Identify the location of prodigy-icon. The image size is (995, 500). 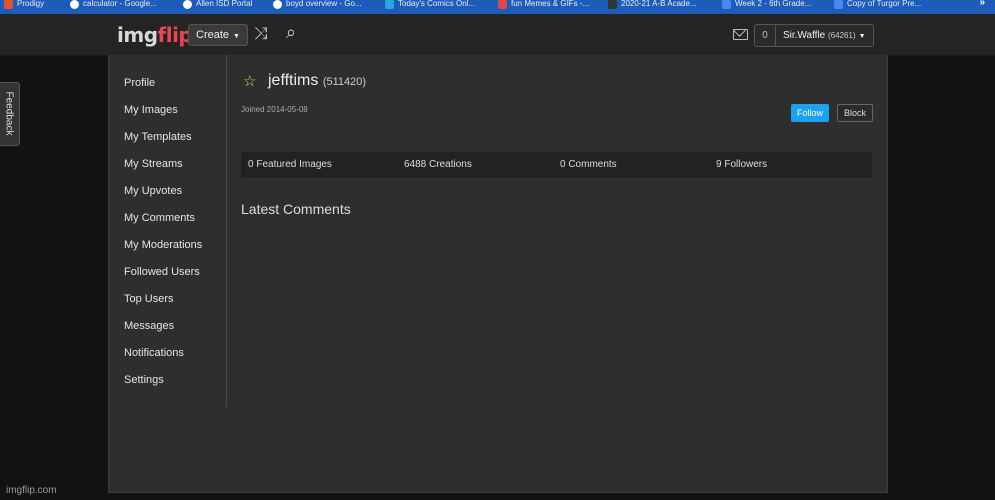
(8, 4).